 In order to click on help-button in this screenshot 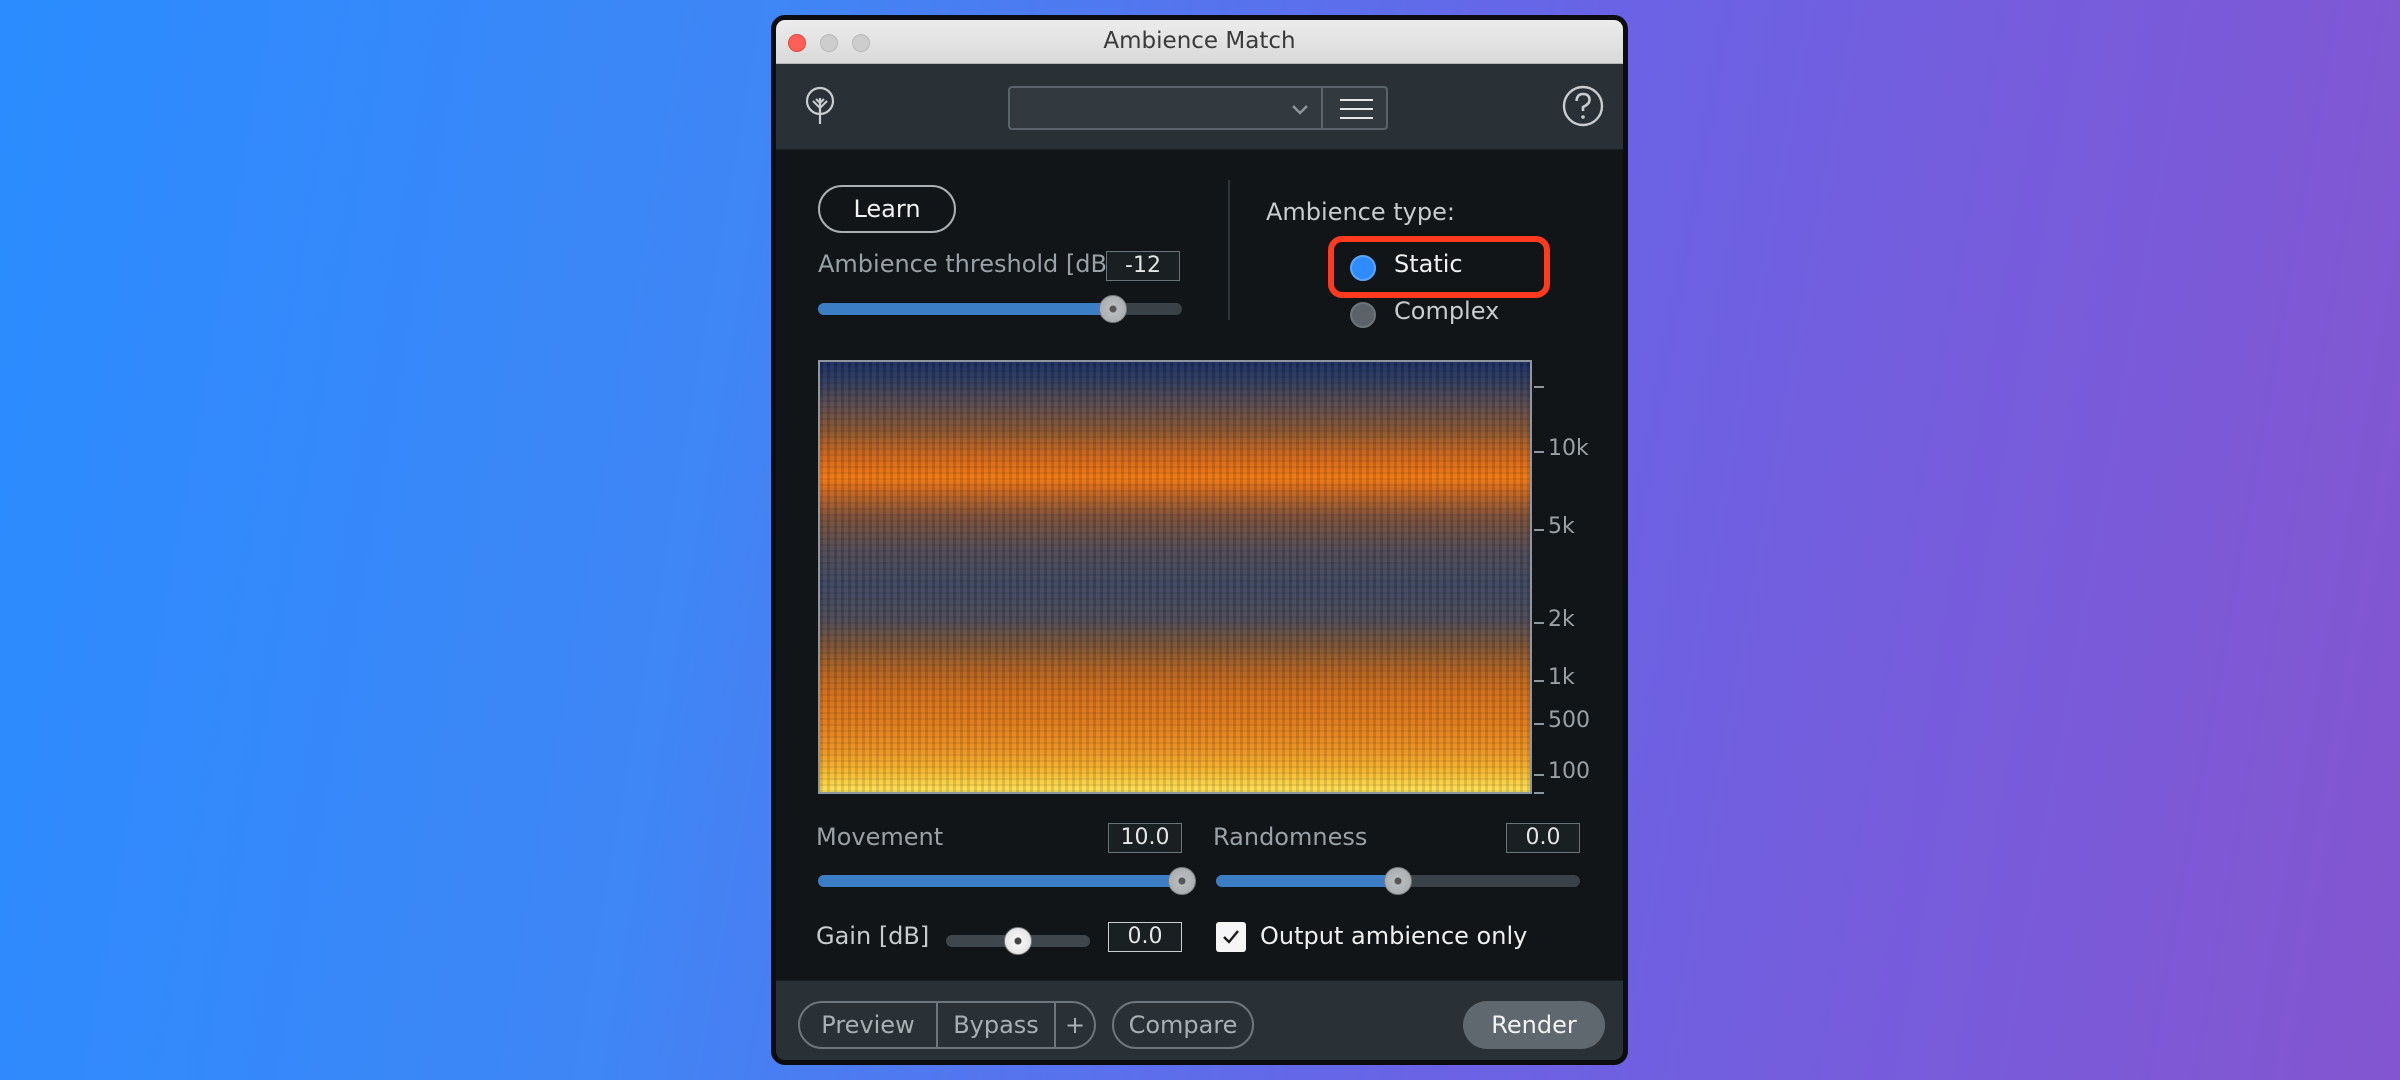, I will do `click(1583, 106)`.